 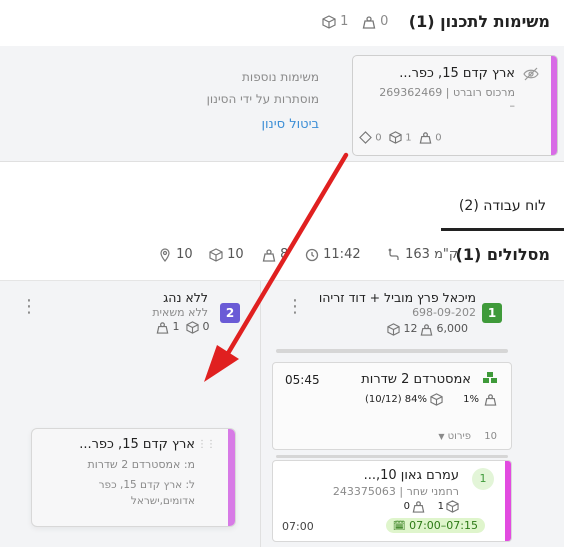 What do you see at coordinates (141, 464) in the screenshot?
I see `dragged-card-from: מ: אמסטרדם 2 שדרות` at bounding box center [141, 464].